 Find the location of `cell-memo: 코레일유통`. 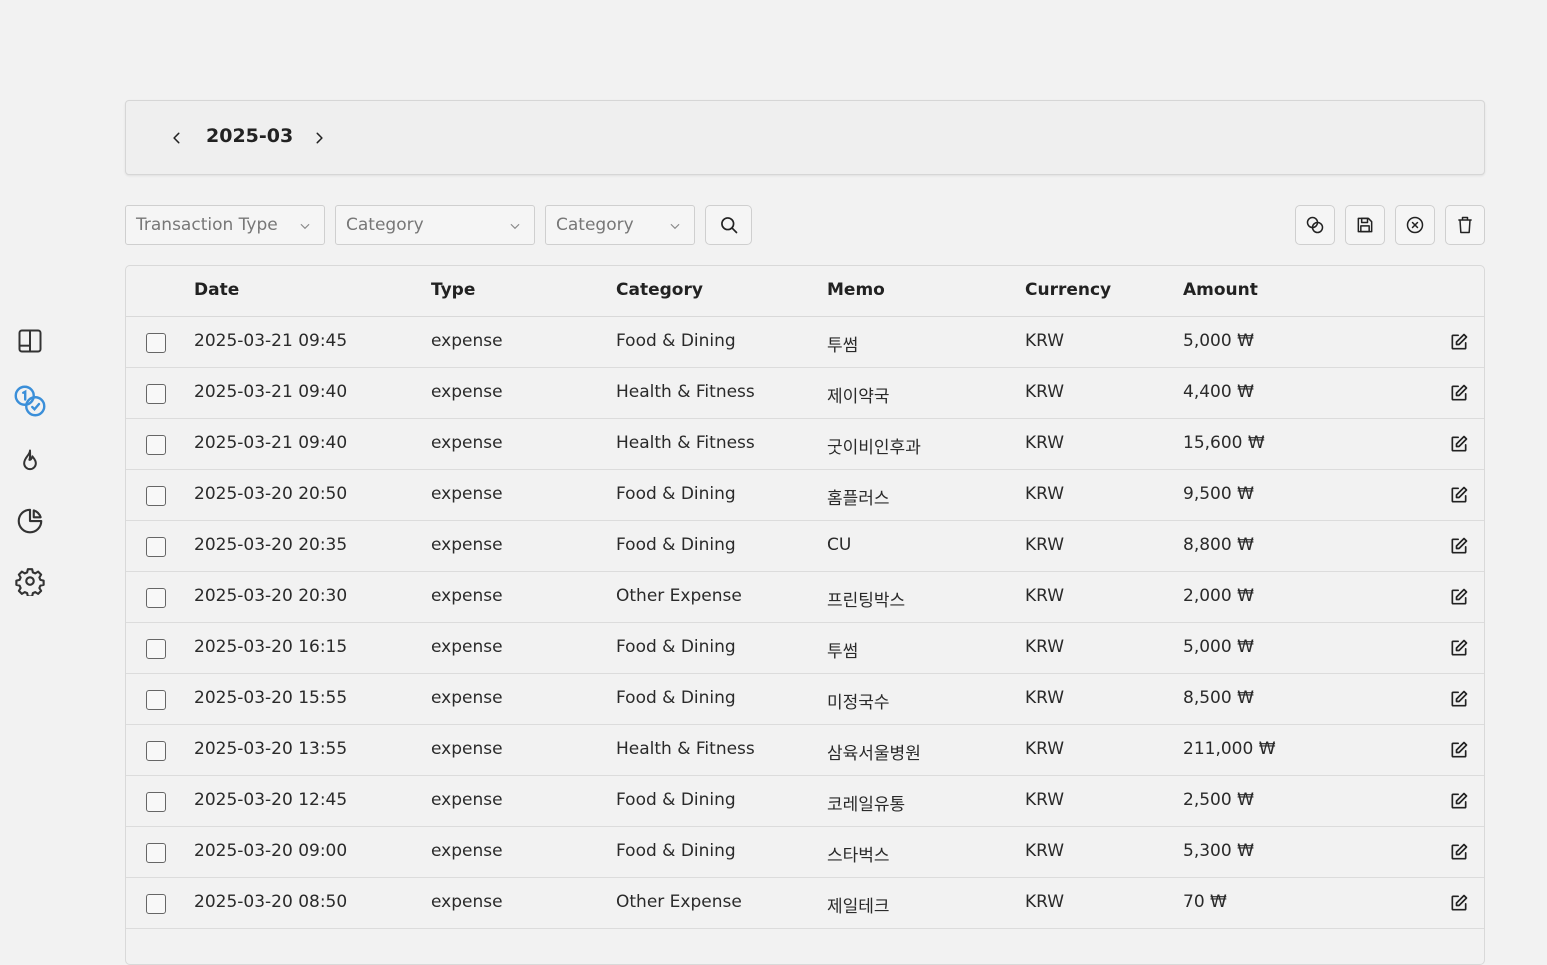

cell-memo: 코레일유통 is located at coordinates (866, 805).